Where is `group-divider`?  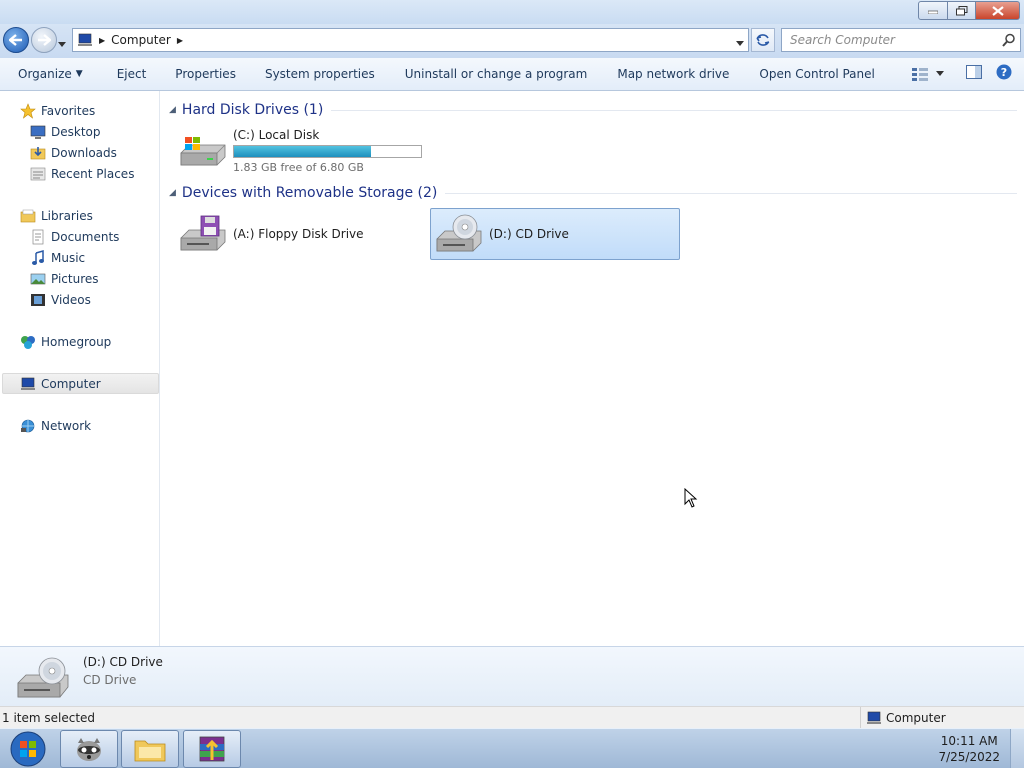 group-divider is located at coordinates (731, 193).